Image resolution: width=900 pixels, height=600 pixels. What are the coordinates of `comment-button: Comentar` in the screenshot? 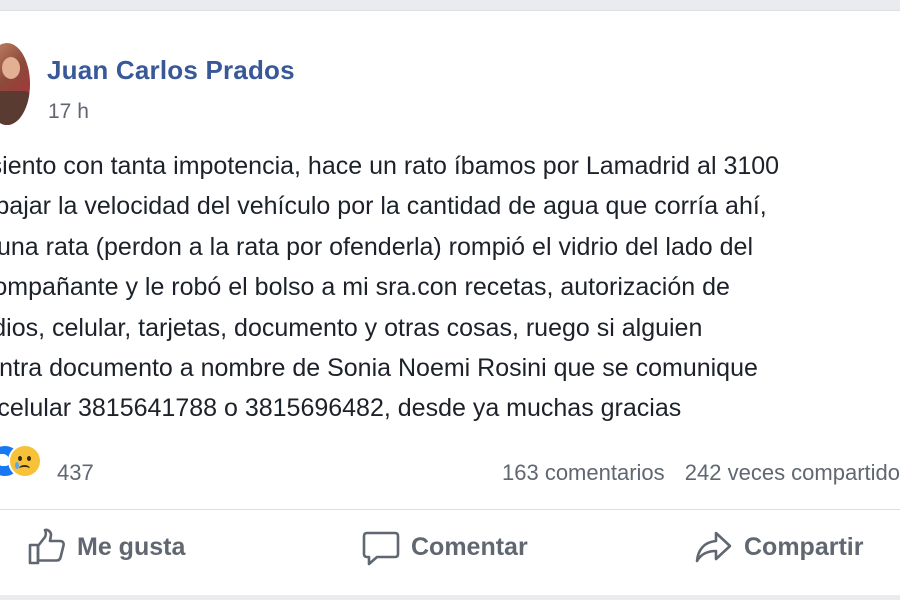 It's located at (444, 547).